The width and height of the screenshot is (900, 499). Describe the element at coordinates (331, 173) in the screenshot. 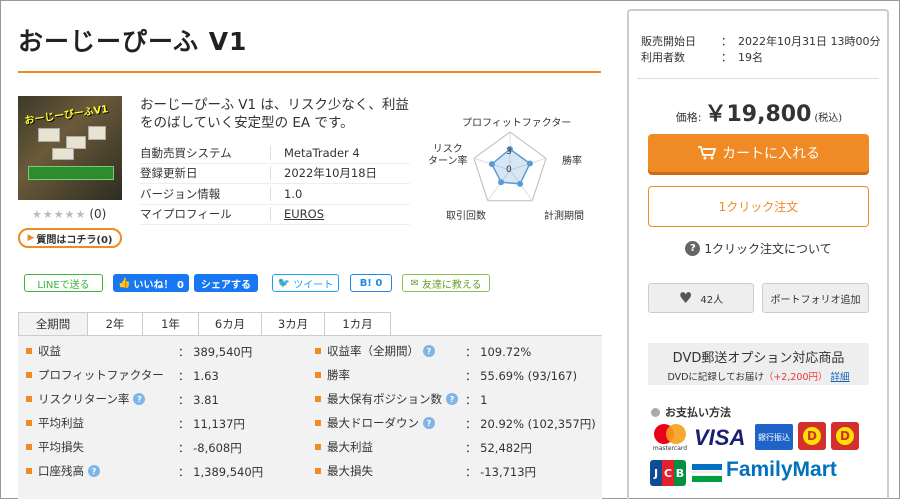

I see `info-value: 2022年10月18日` at that location.